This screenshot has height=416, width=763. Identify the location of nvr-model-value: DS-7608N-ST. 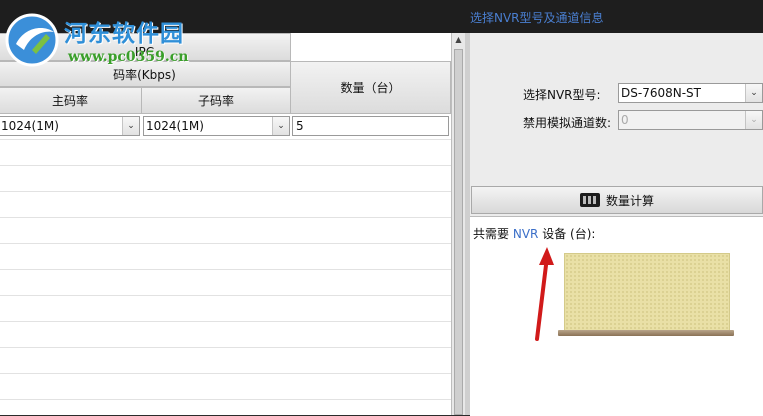
(661, 93).